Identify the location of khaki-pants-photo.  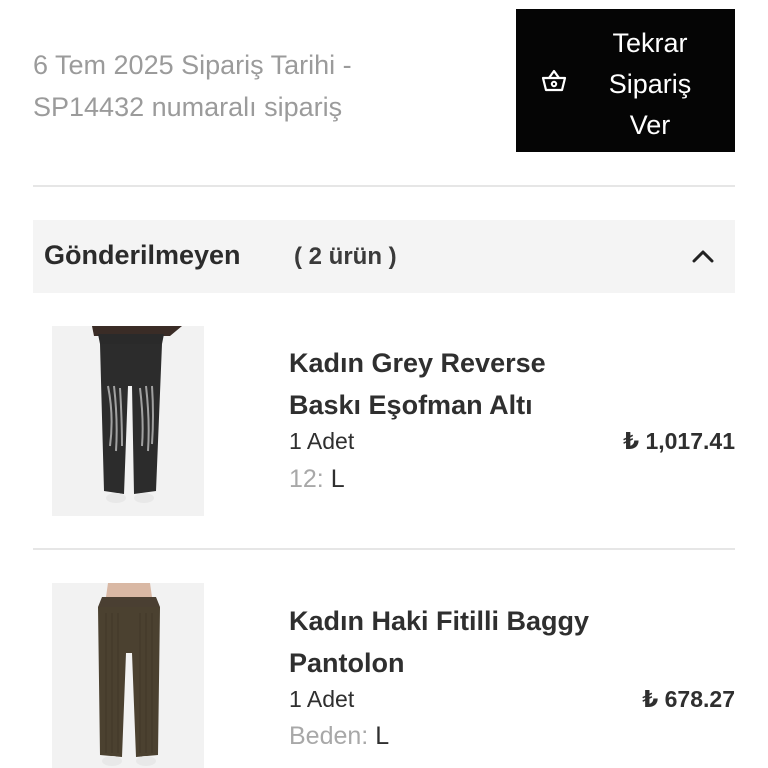
(128, 675).